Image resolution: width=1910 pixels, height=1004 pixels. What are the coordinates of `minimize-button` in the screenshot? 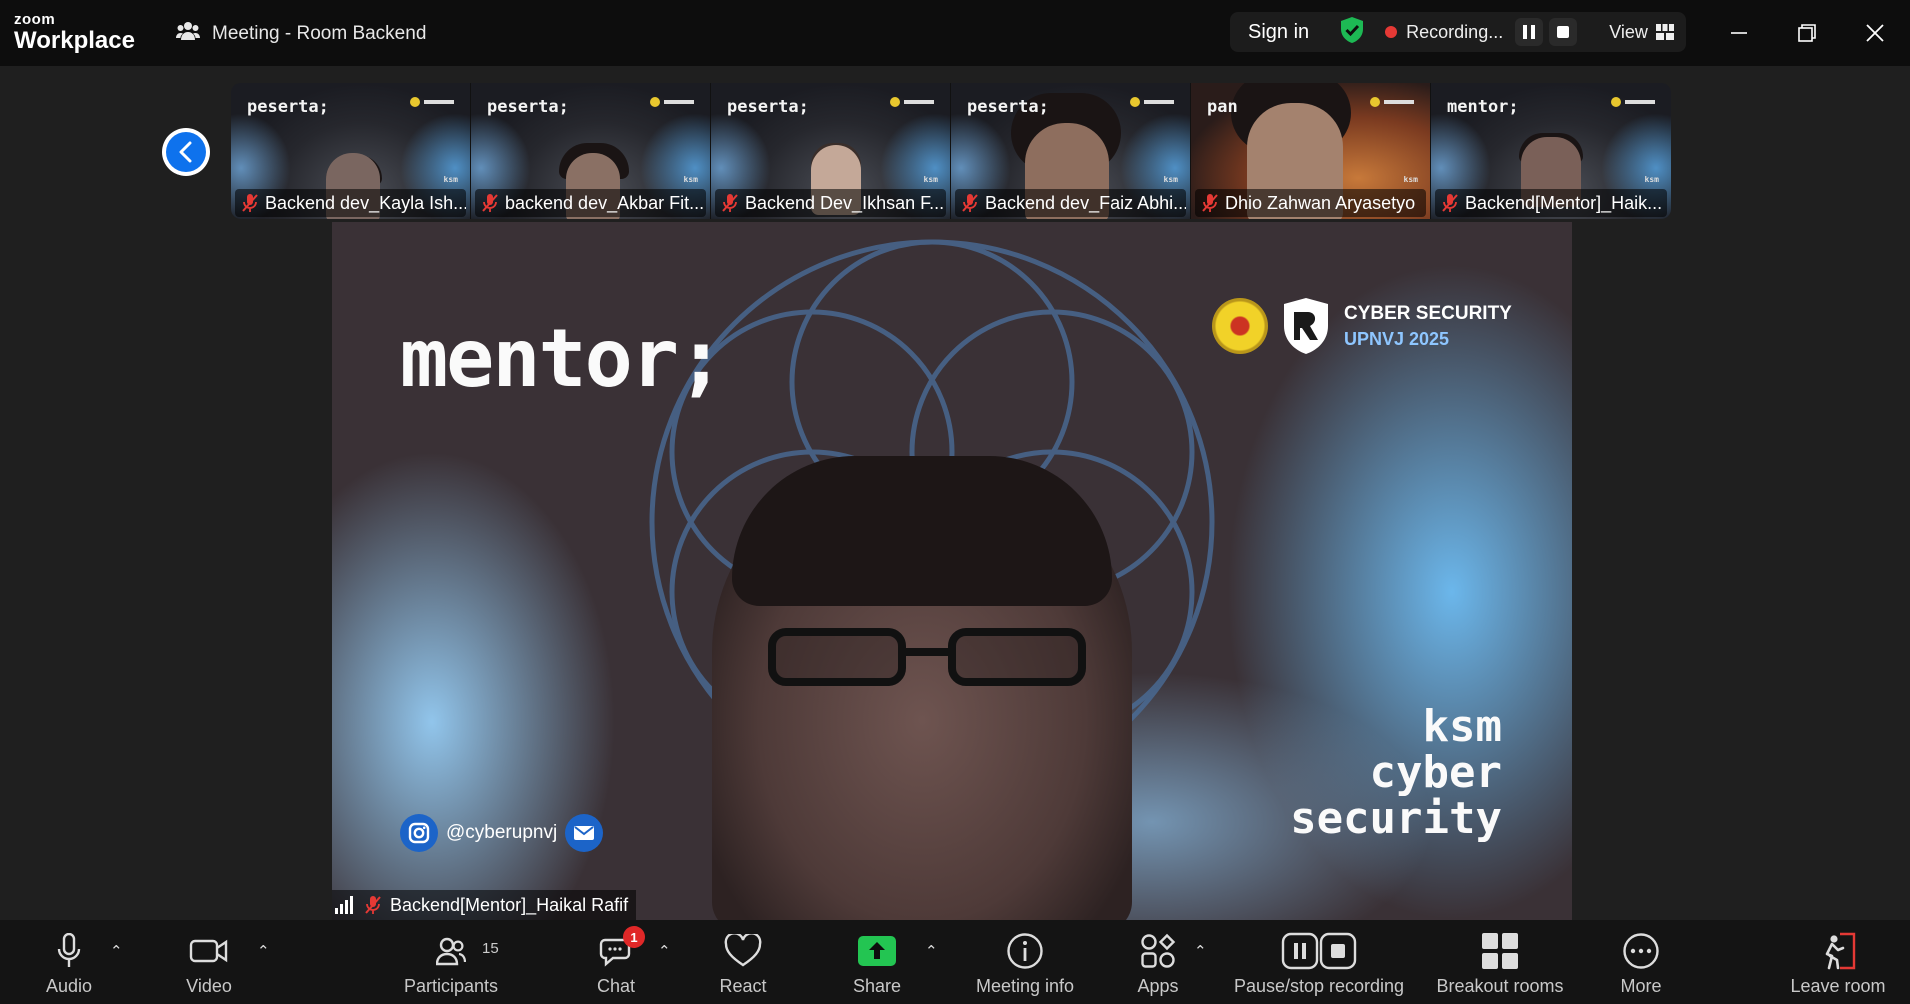 It's located at (1739, 33).